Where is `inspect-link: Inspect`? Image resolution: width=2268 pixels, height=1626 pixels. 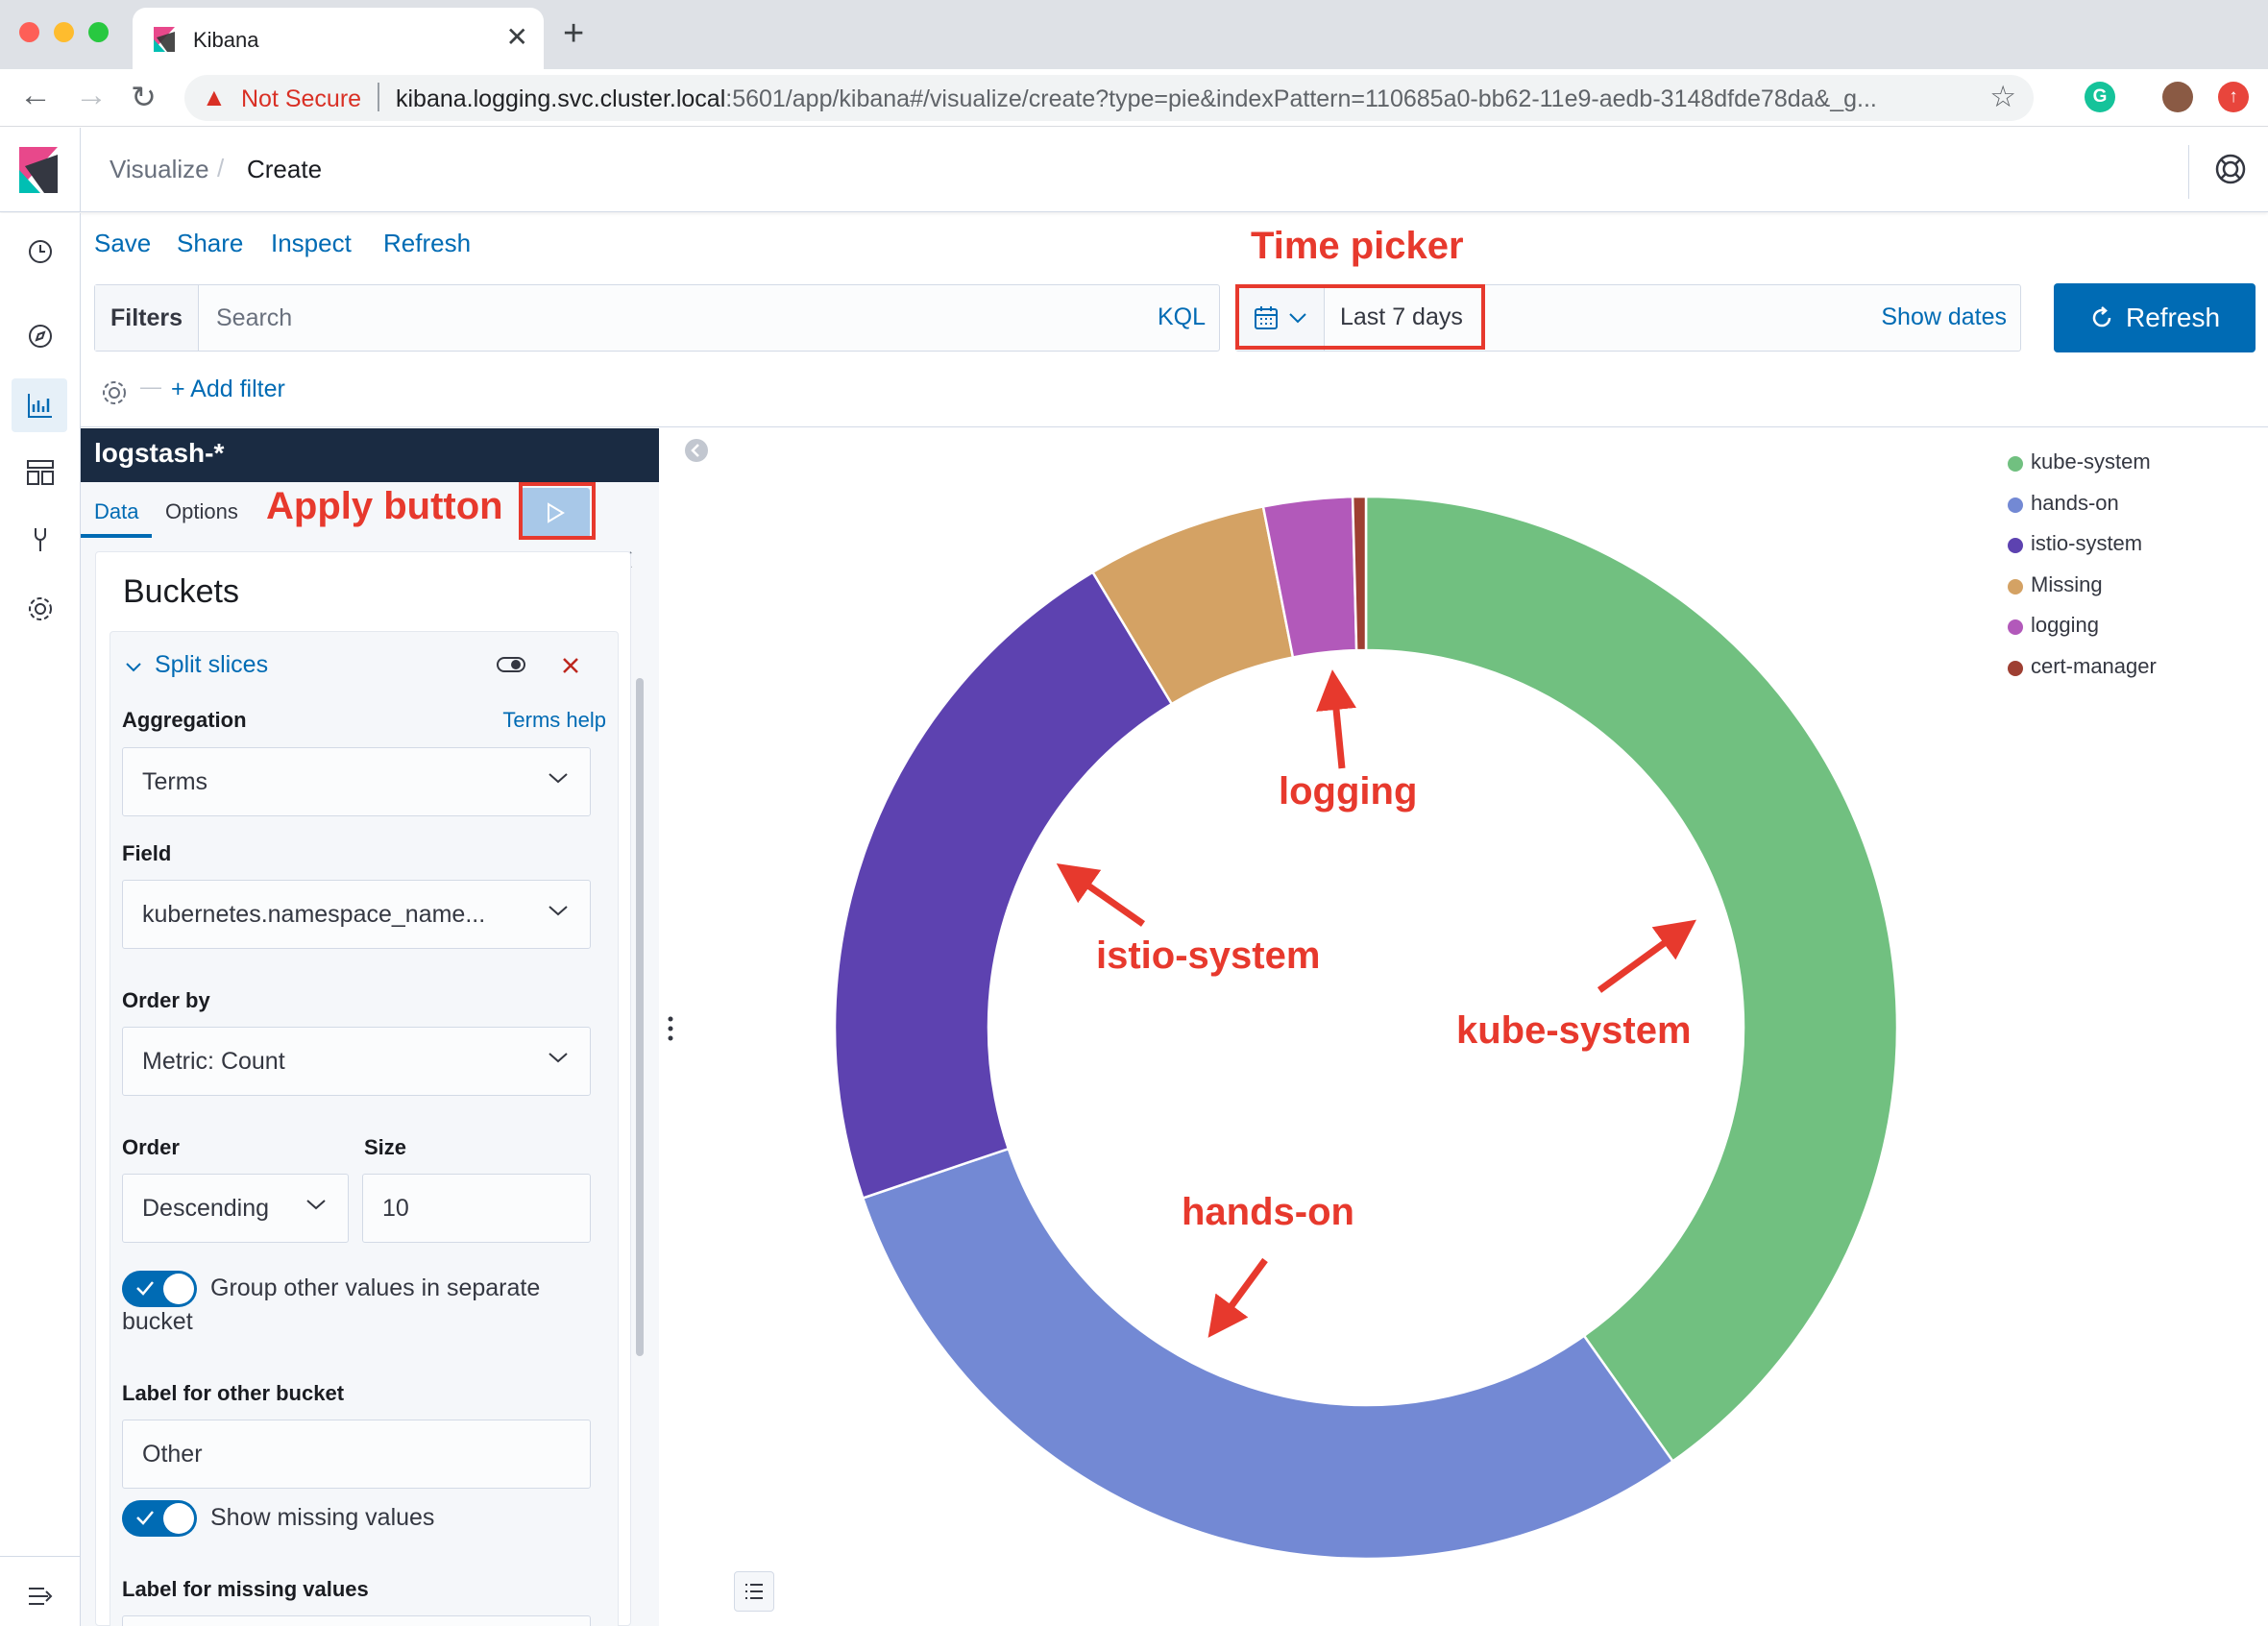
inspect-link: Inspect is located at coordinates (311, 243).